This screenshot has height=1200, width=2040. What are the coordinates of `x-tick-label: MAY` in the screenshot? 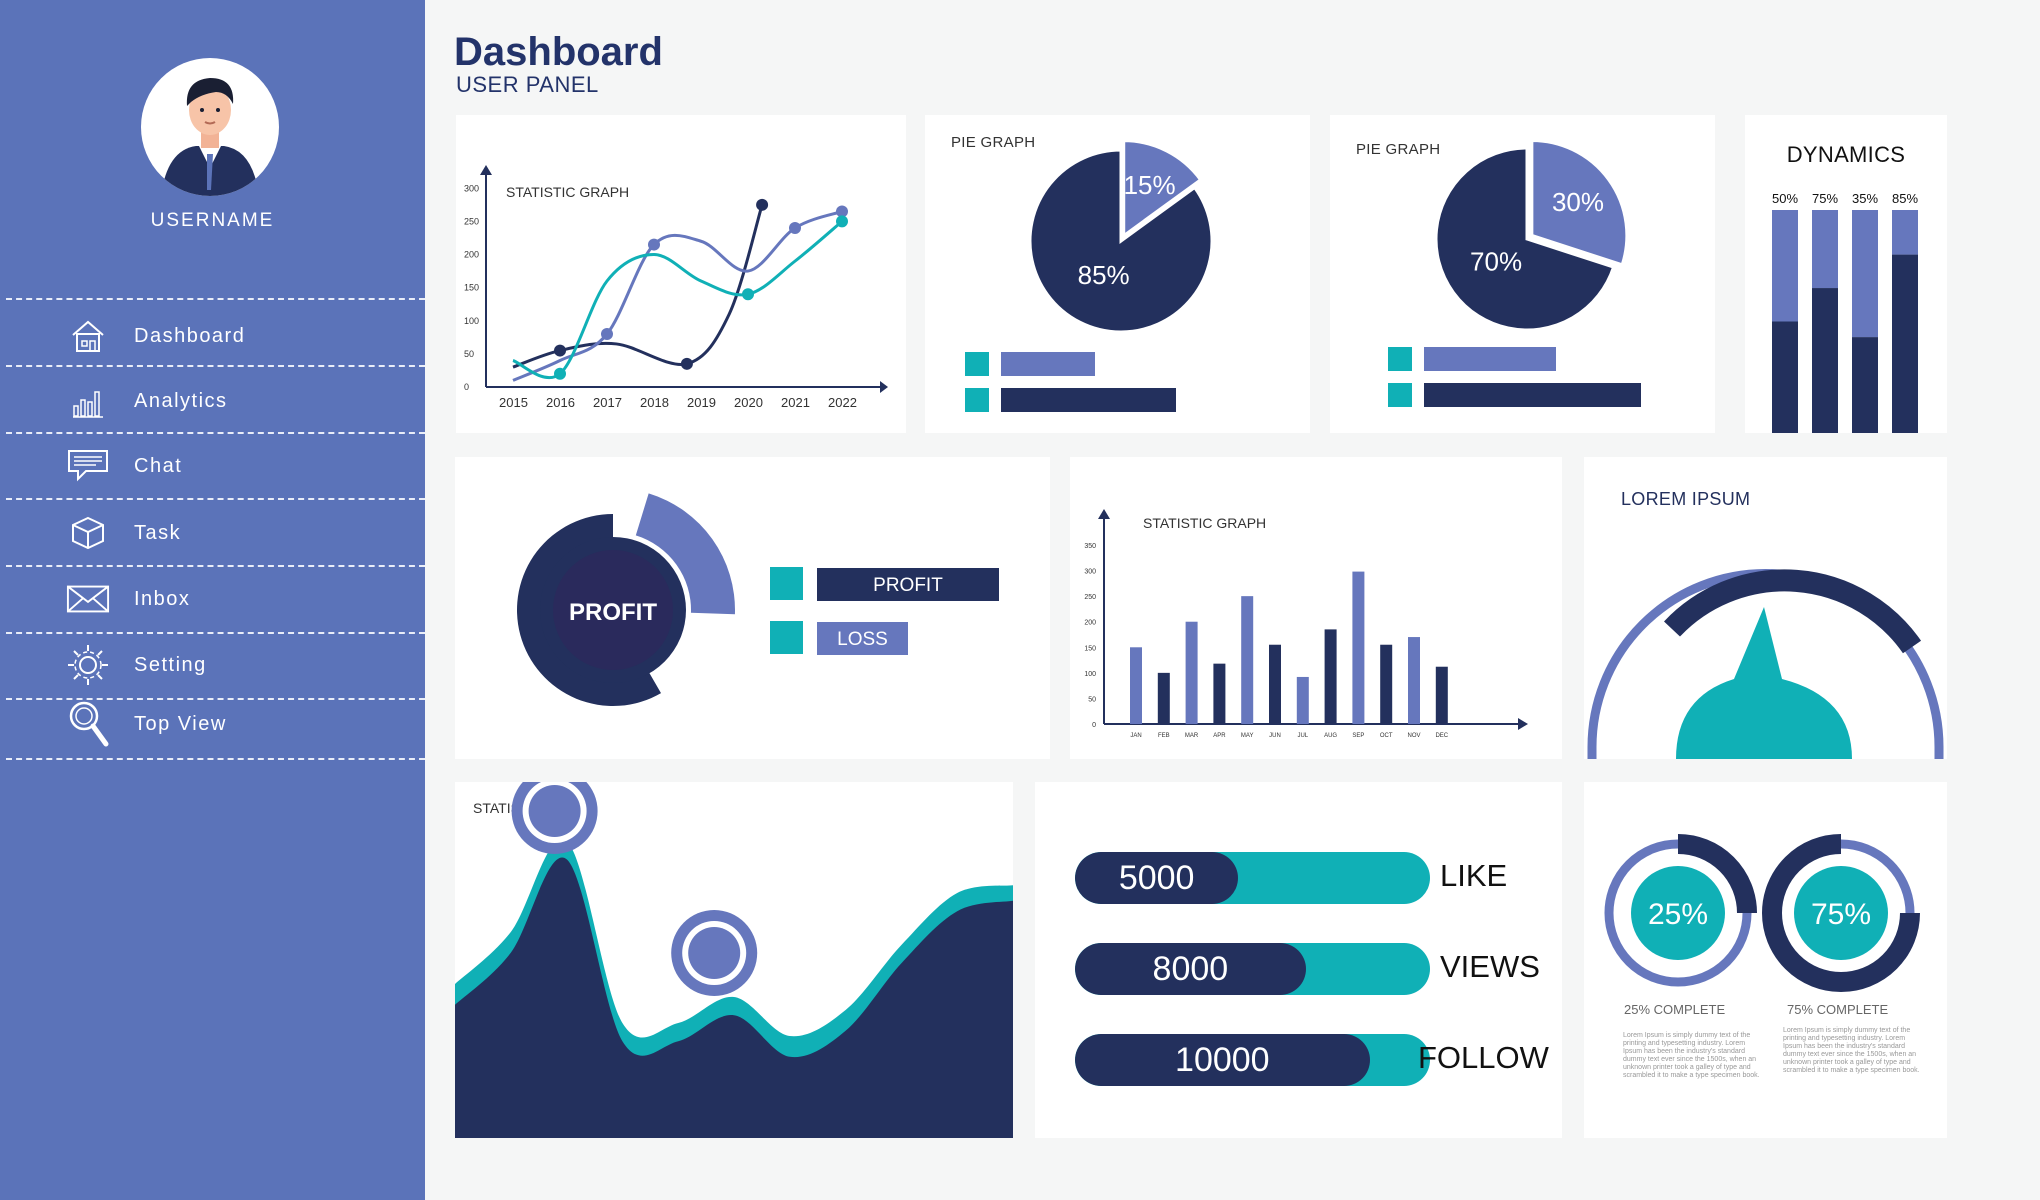 It's located at (1247, 736).